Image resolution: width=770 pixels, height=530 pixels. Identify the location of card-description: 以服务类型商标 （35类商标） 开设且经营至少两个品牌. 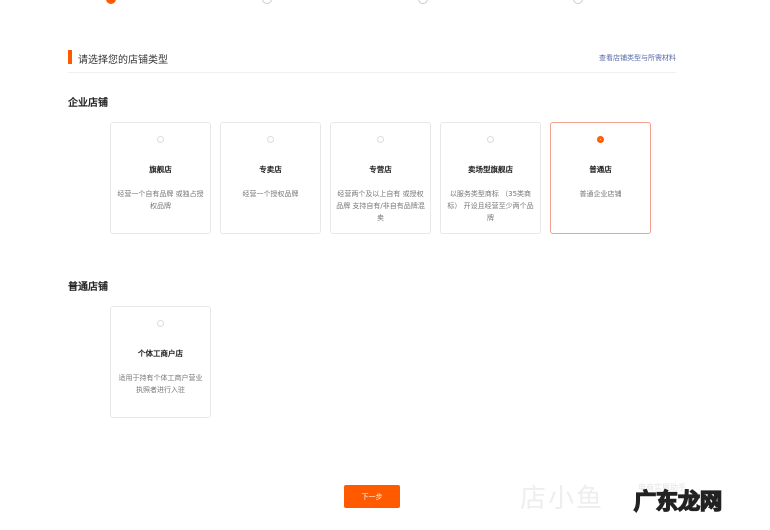
(490, 206).